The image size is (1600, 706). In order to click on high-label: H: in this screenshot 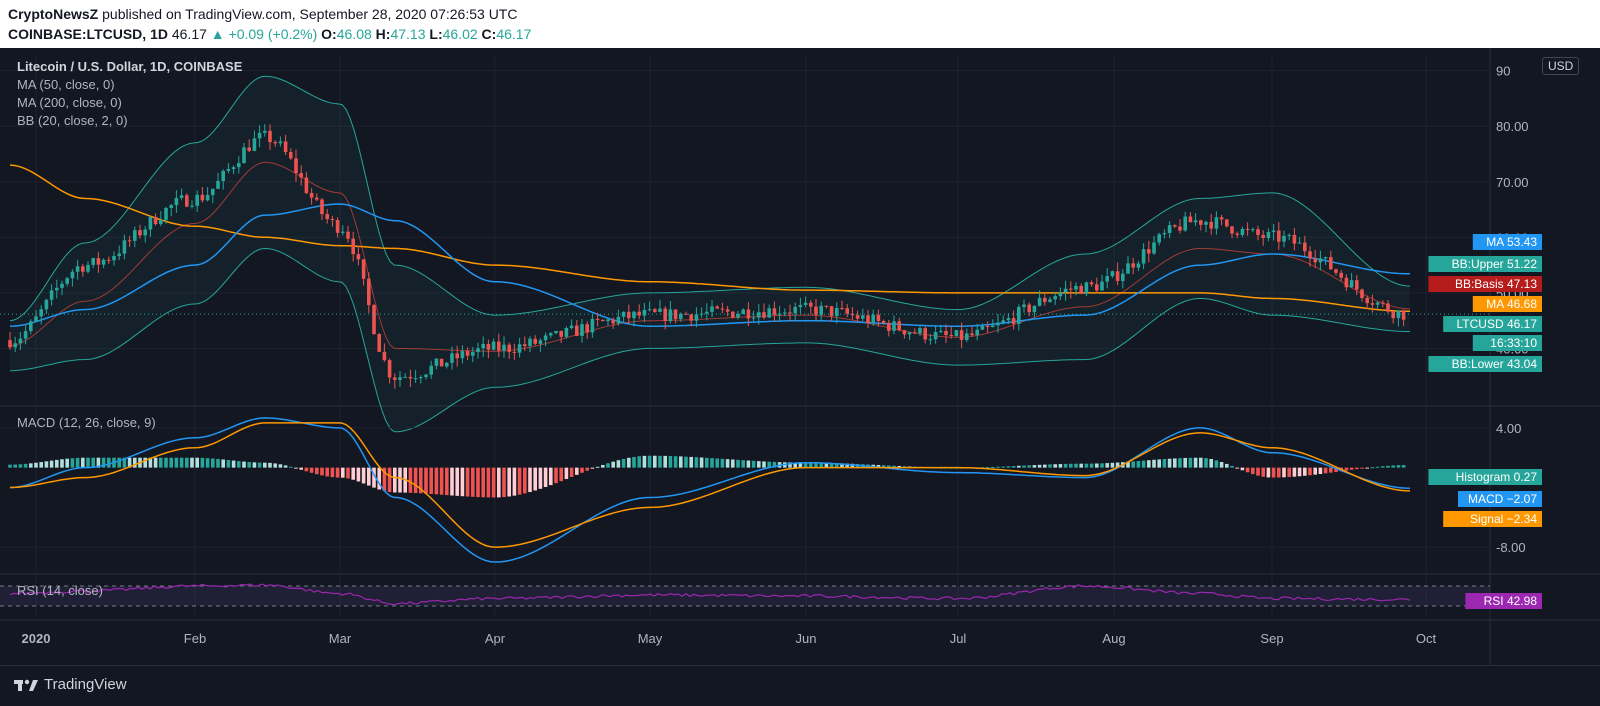, I will do `click(383, 34)`.